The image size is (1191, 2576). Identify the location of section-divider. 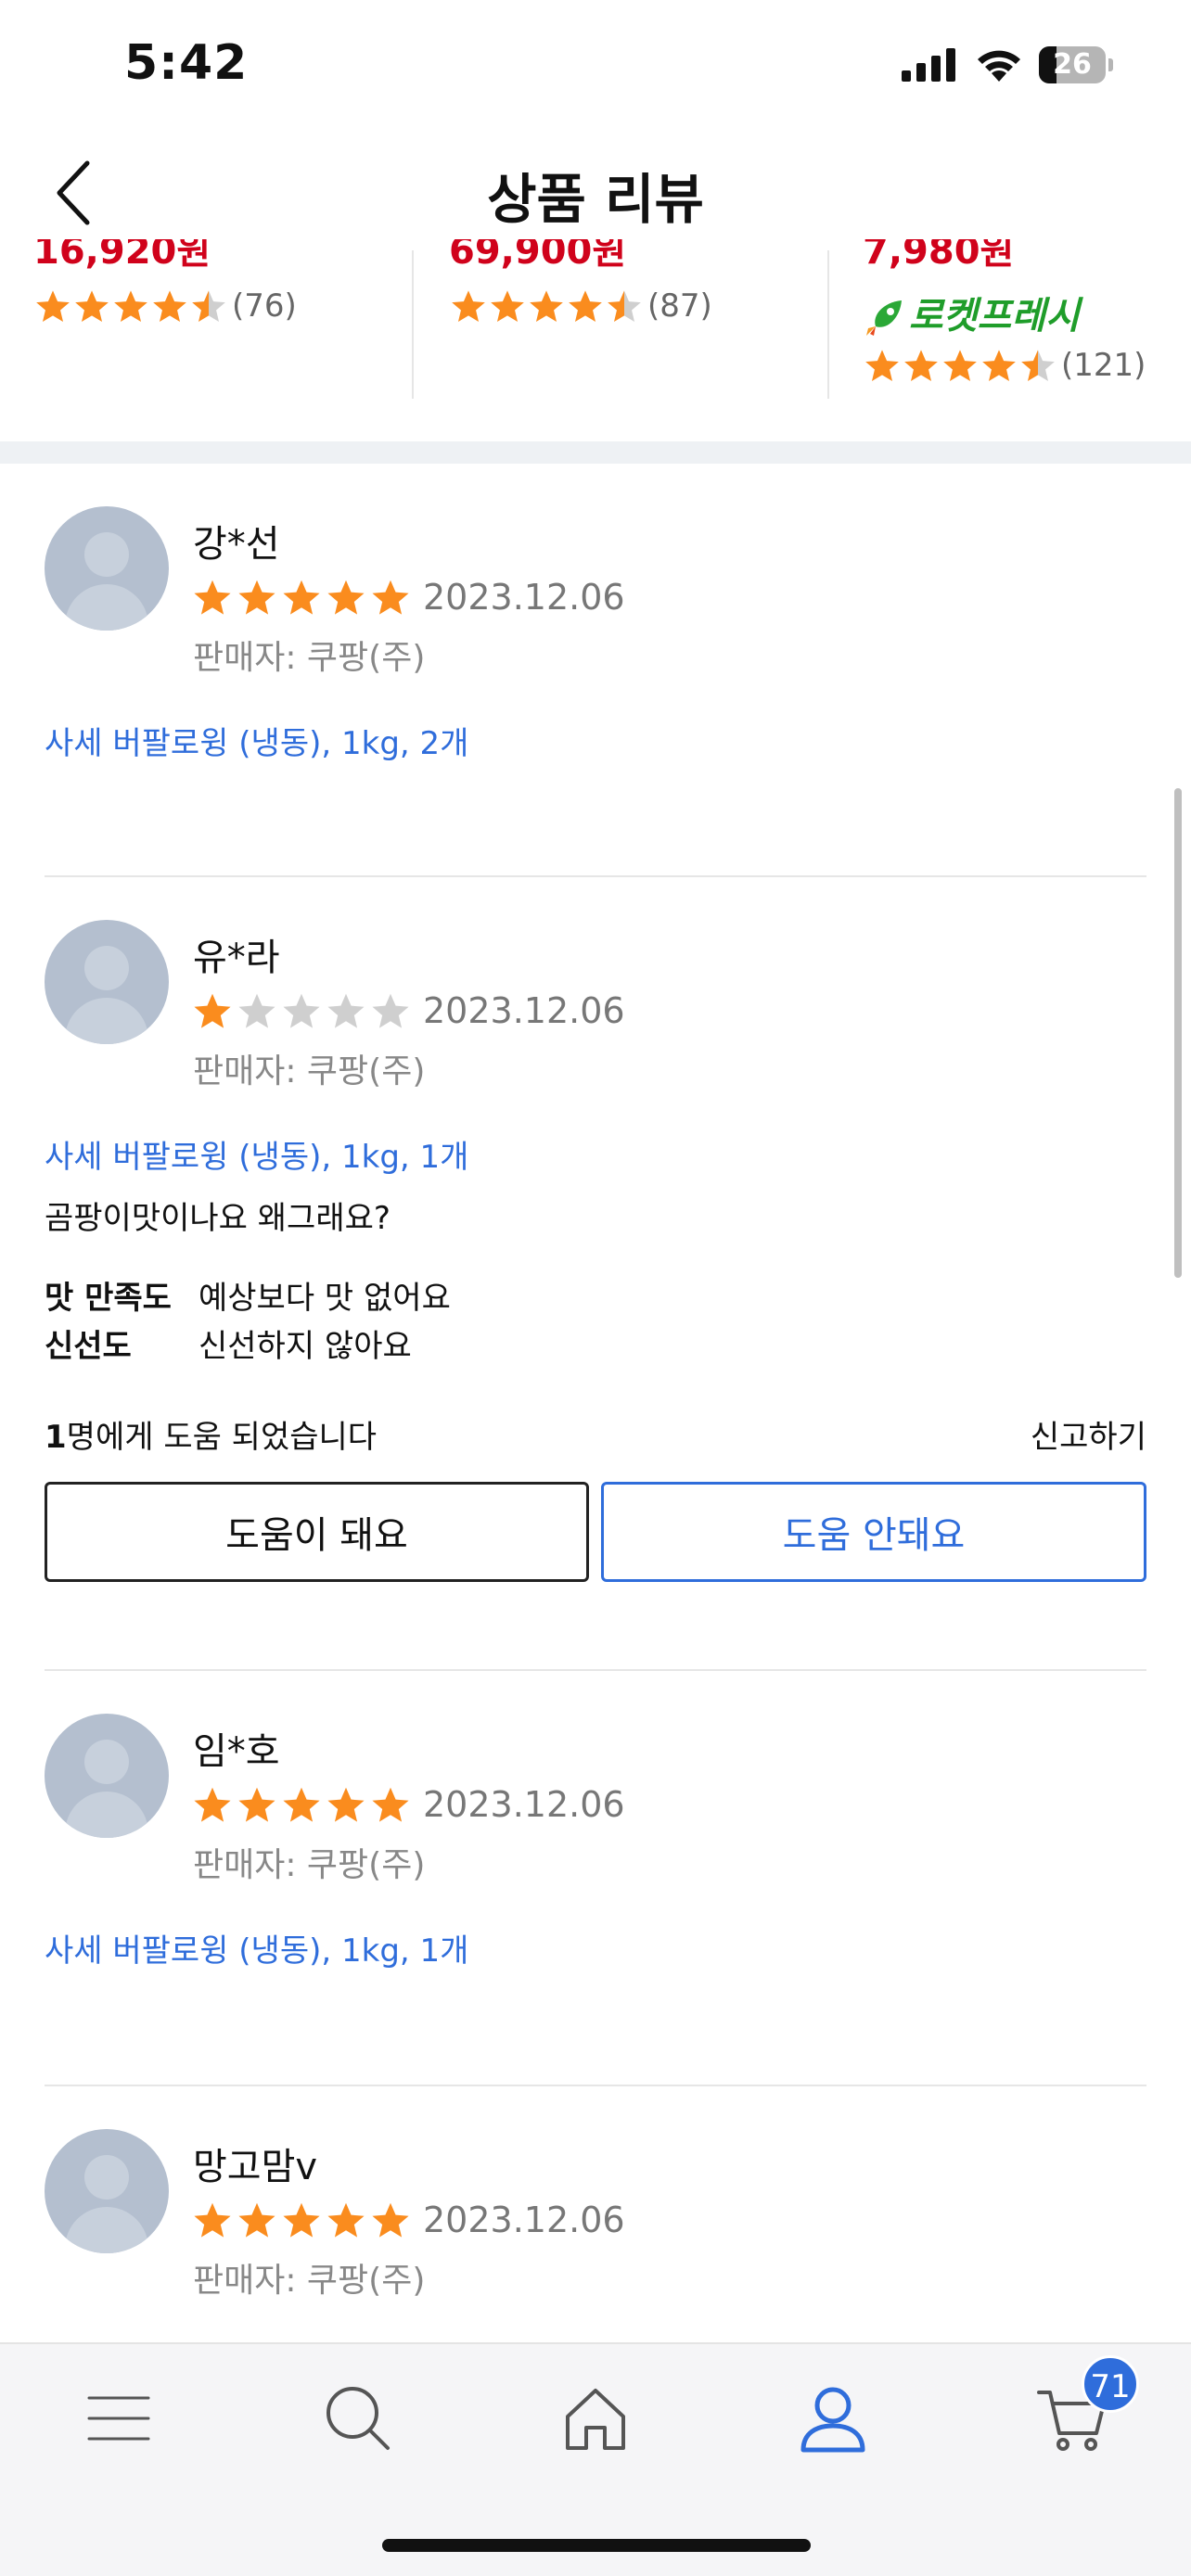
(595, 452).